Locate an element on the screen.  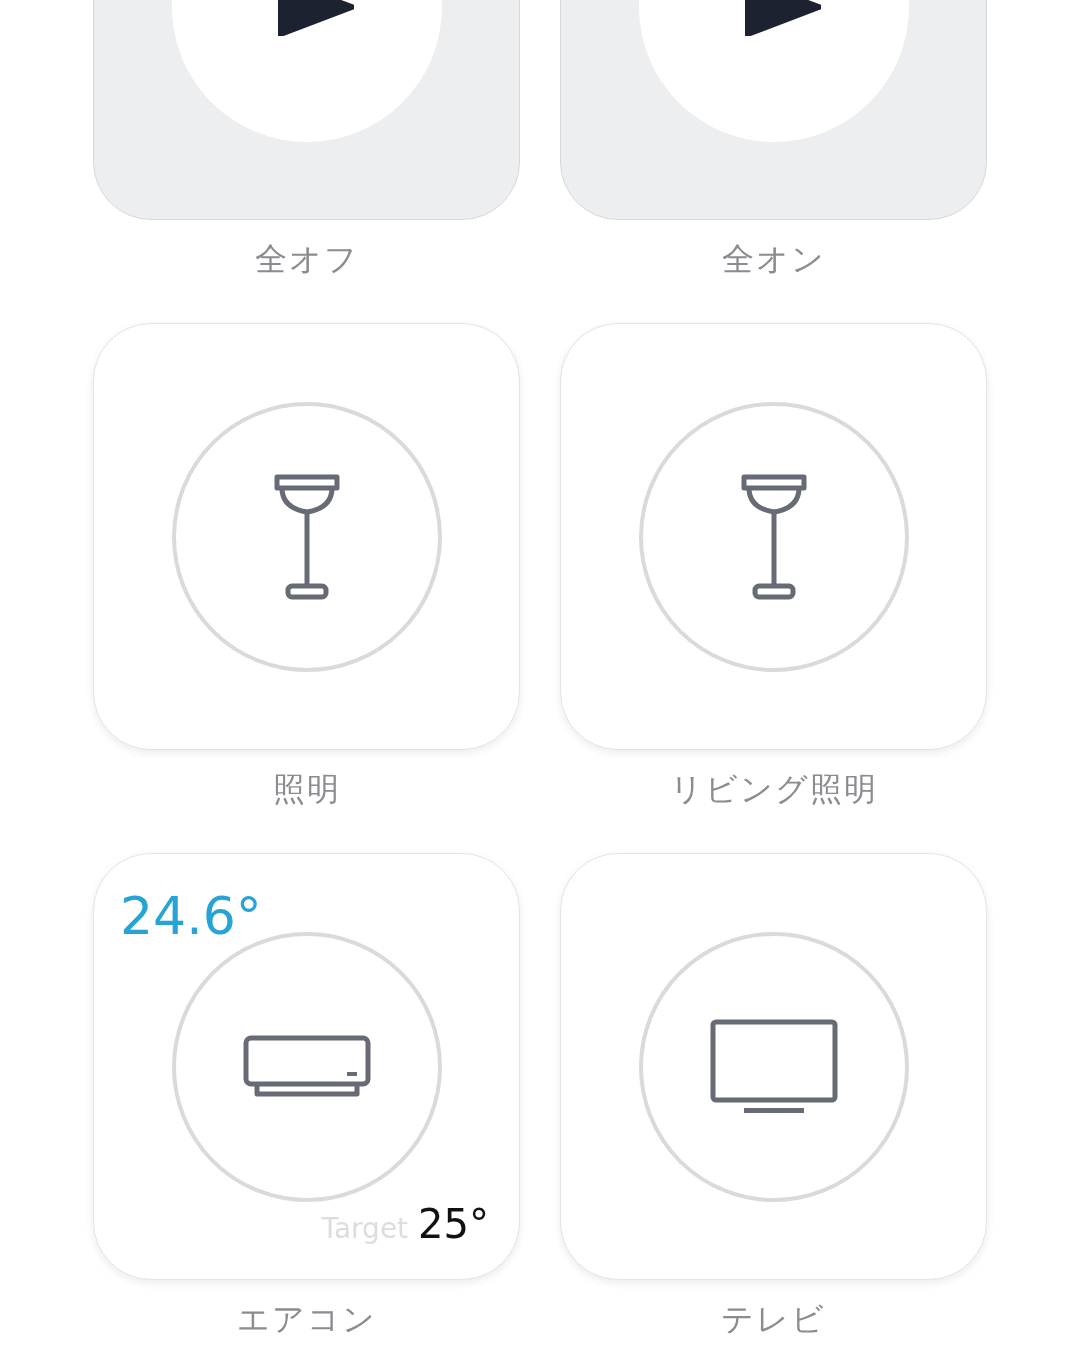
tv-icon is located at coordinates (773, 1066).